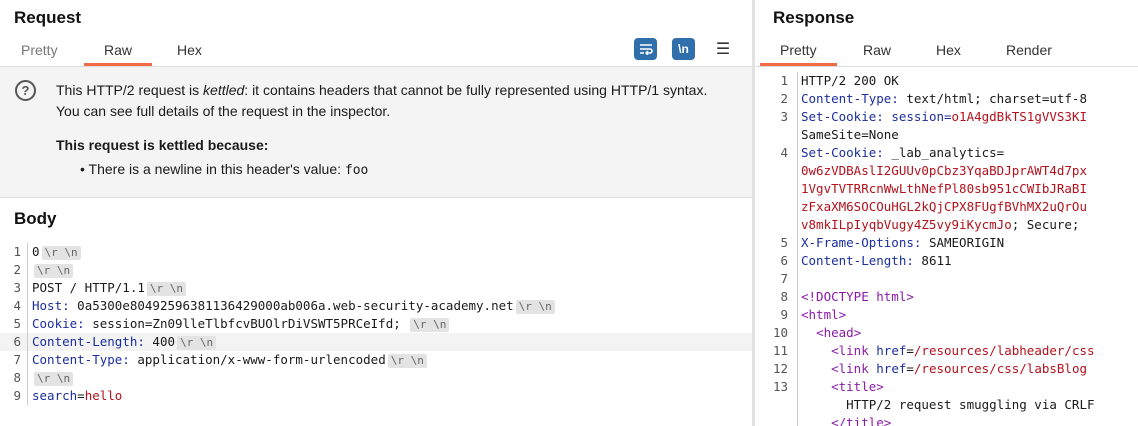 Image resolution: width=1138 pixels, height=426 pixels. Describe the element at coordinates (784, 116) in the screenshot. I see `line-number: 3` at that location.